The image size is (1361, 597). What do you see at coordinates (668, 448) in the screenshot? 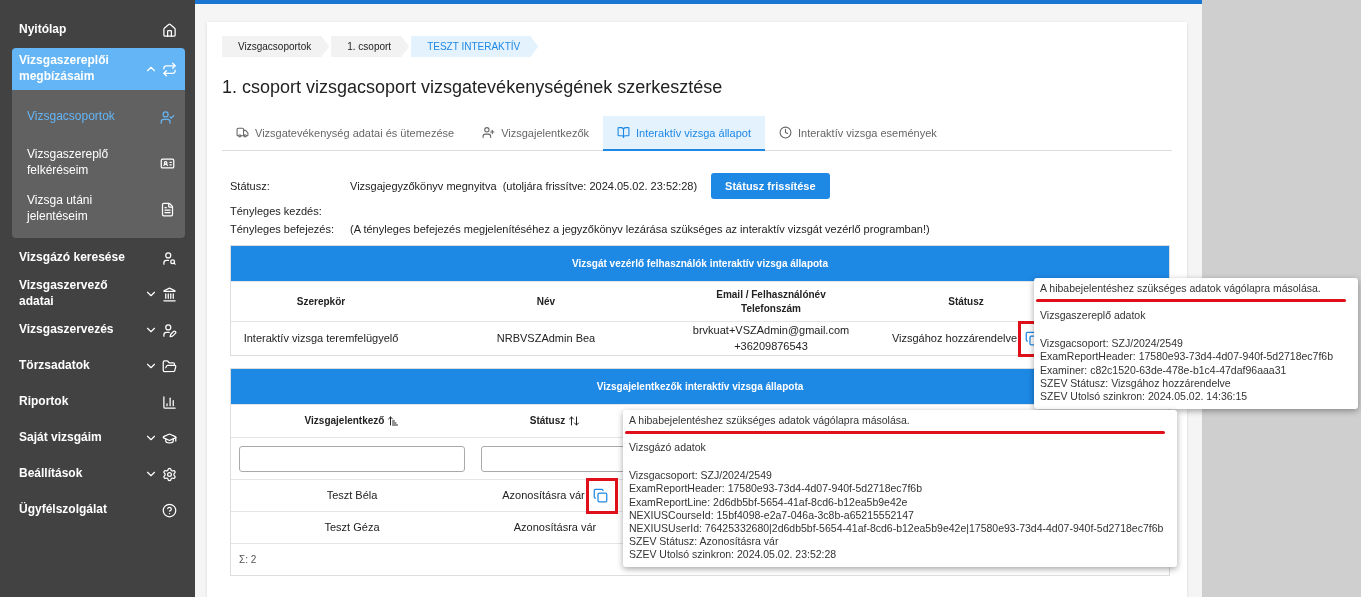
I see `tooltip-heading: Vizsgázó adatok` at bounding box center [668, 448].